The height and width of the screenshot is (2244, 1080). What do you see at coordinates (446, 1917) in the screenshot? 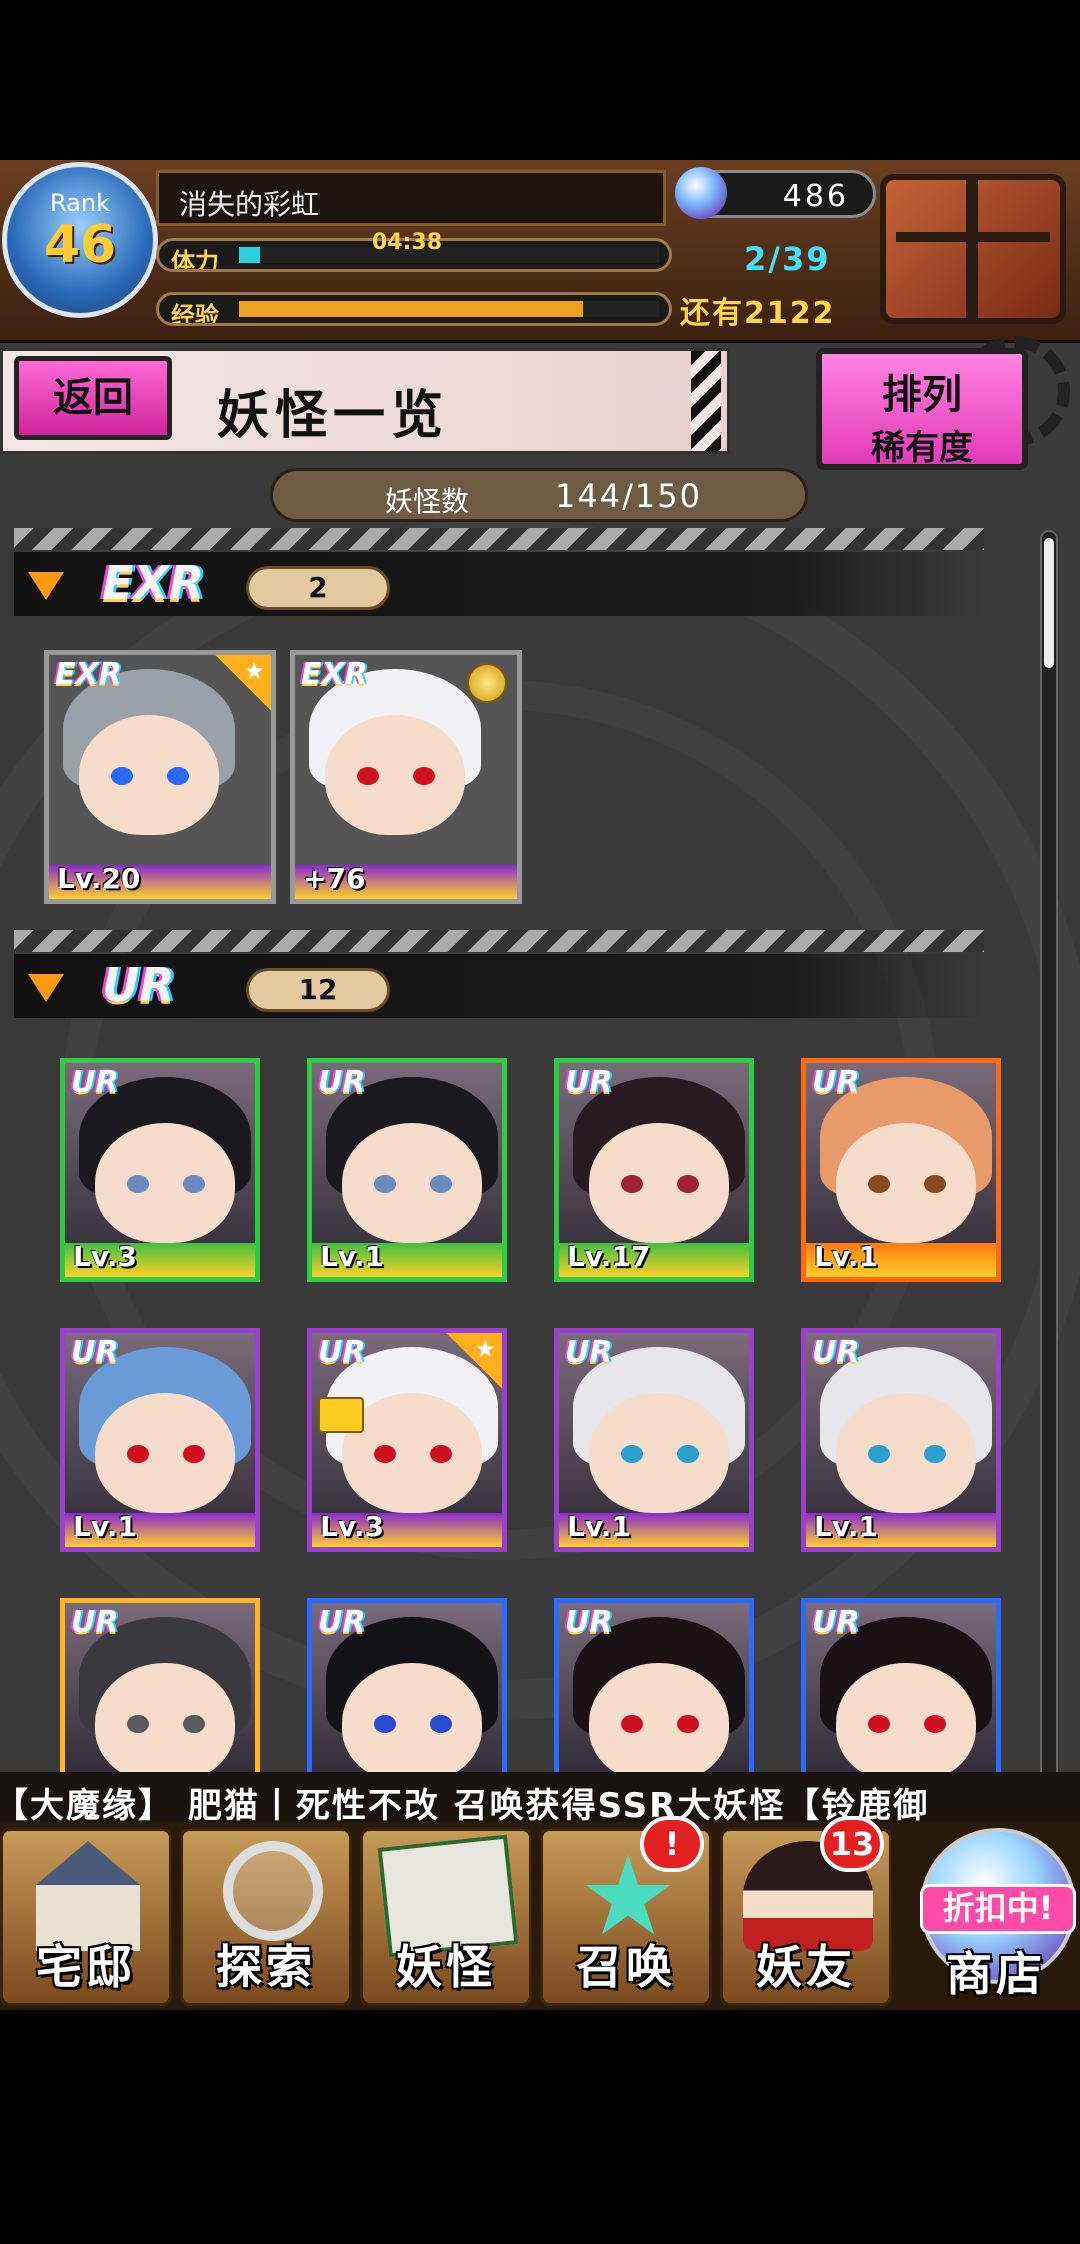
I see `nav-yokai-button: 妖怪` at bounding box center [446, 1917].